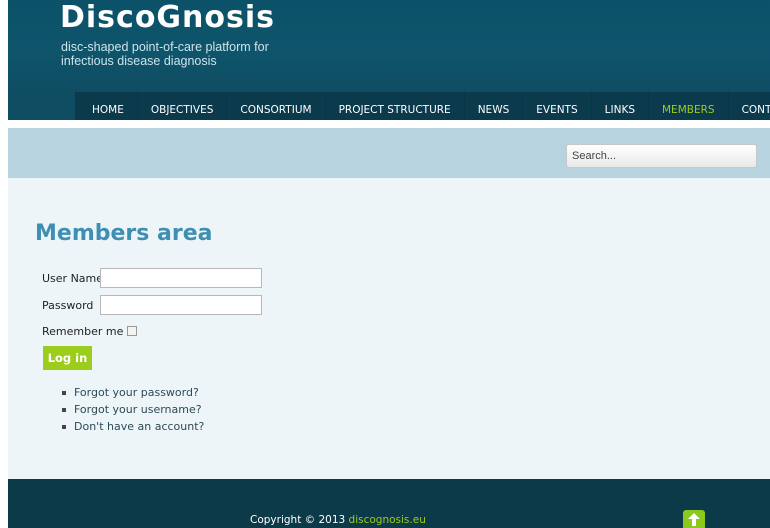 The image size is (770, 528). Describe the element at coordinates (689, 106) in the screenshot. I see `nav-members: MEMBERS` at that location.